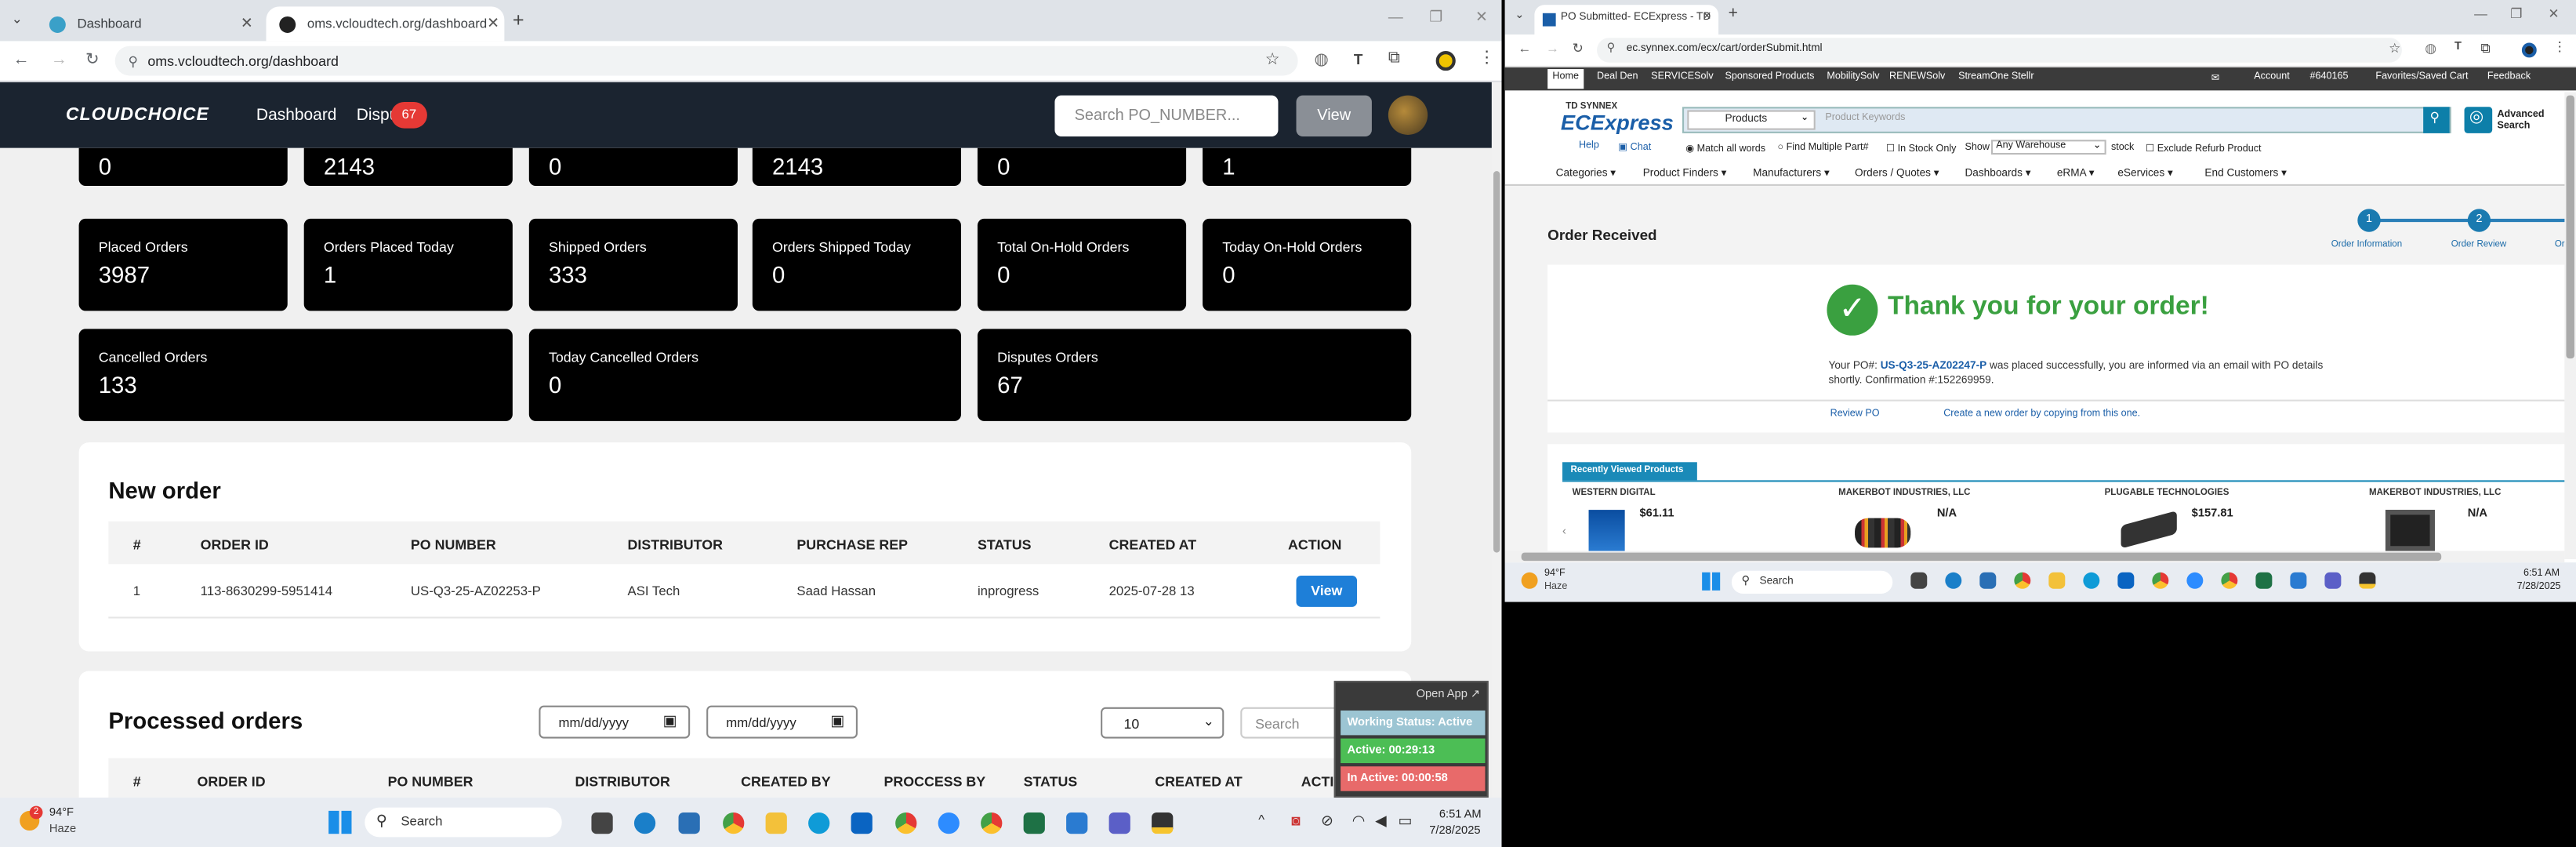 The height and width of the screenshot is (847, 2576). What do you see at coordinates (1682, 77) in the screenshot?
I see `td-nav-servicesolv: SERVICESolv` at bounding box center [1682, 77].